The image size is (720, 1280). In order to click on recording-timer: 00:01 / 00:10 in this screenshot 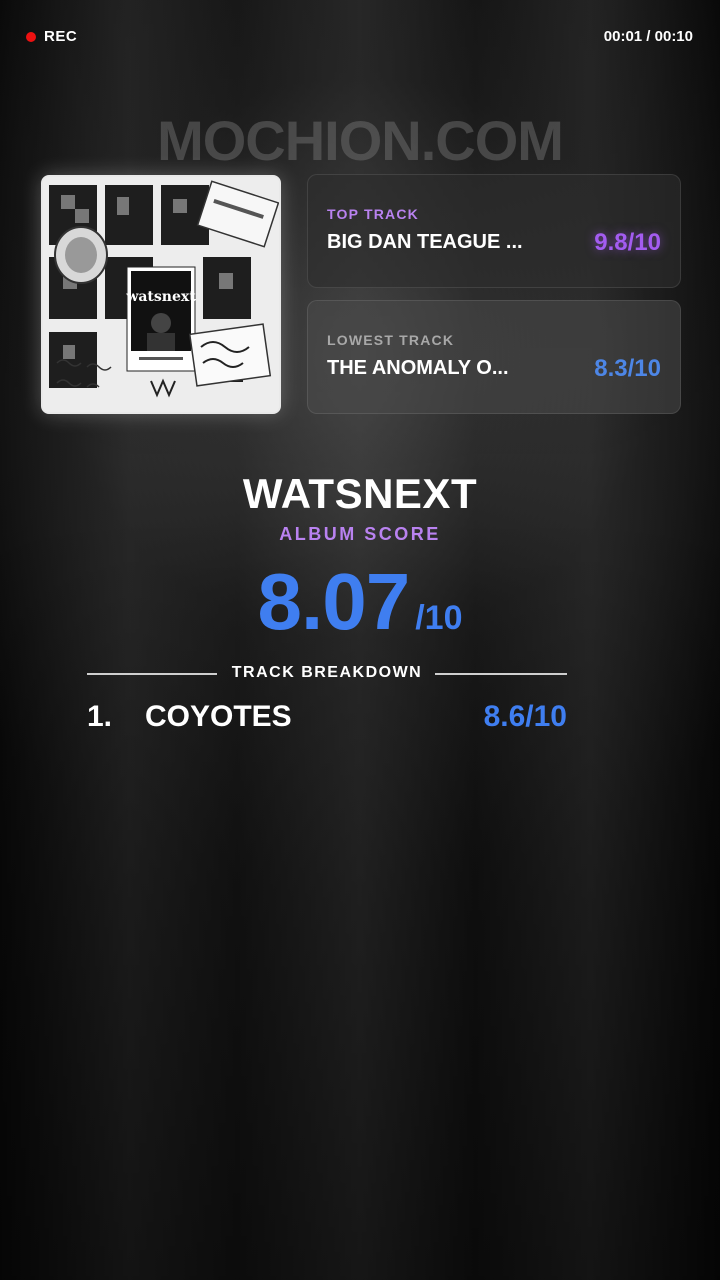, I will do `click(648, 36)`.